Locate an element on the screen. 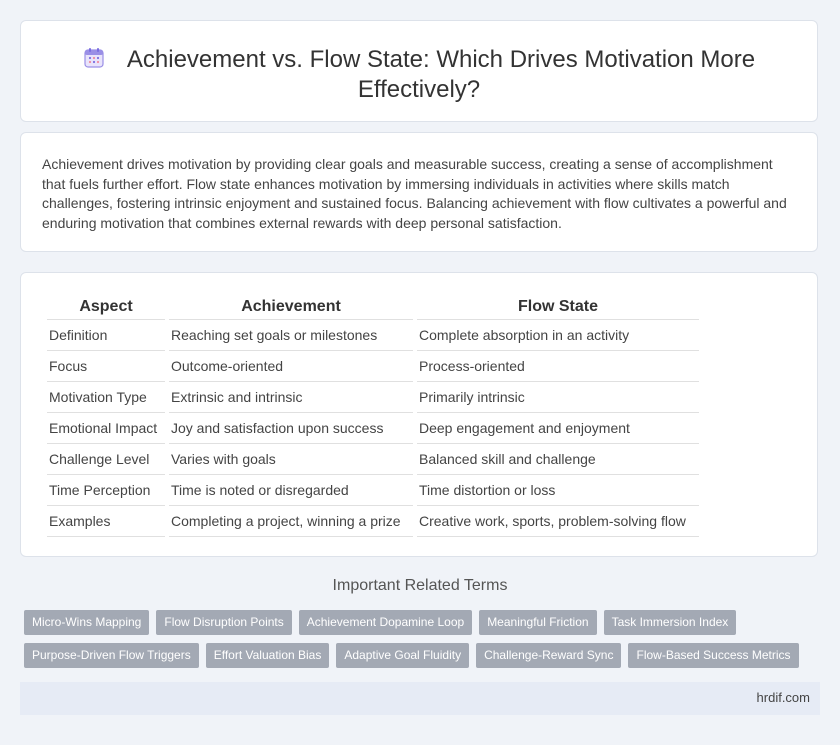 The width and height of the screenshot is (840, 745). cell-aspect: Motivation Type is located at coordinates (106, 397).